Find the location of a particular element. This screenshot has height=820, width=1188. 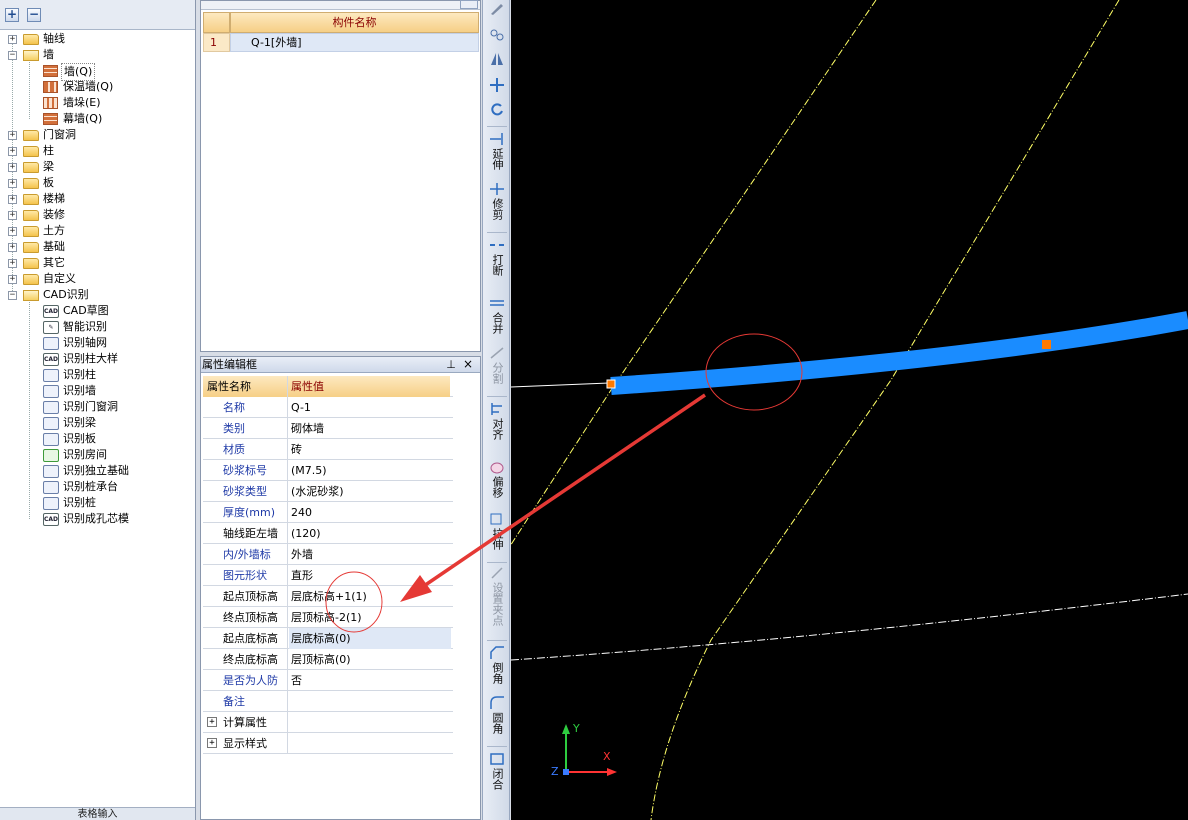

brush-tool-button is located at coordinates (497, 10).